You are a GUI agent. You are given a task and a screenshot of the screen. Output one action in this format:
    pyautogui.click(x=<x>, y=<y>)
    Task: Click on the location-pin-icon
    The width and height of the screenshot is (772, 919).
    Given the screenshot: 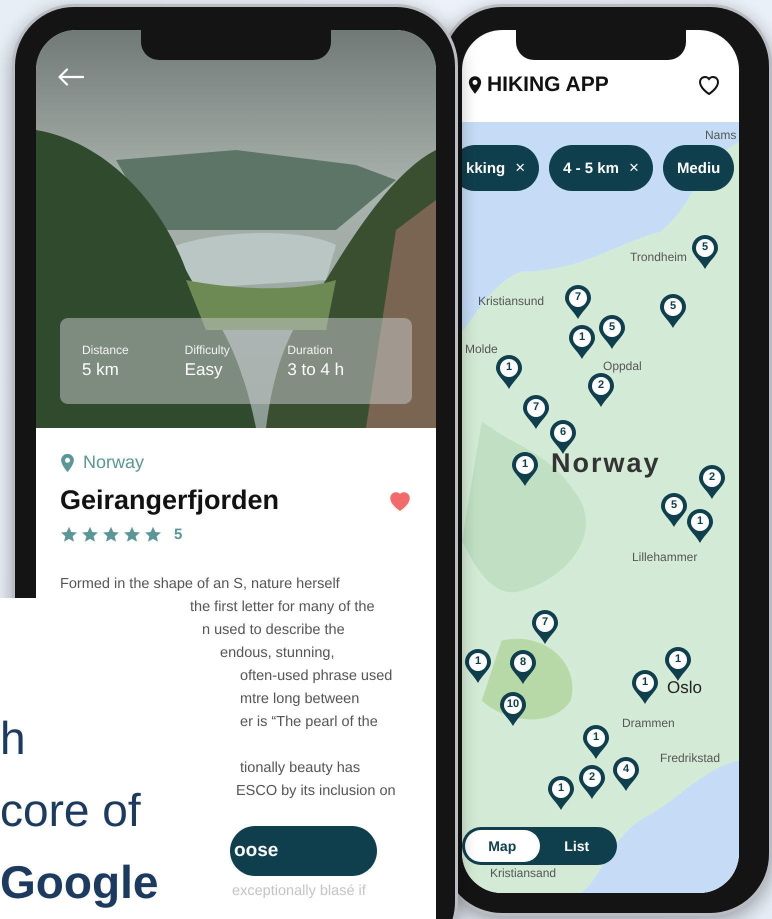 What is the action you would take?
    pyautogui.click(x=67, y=462)
    